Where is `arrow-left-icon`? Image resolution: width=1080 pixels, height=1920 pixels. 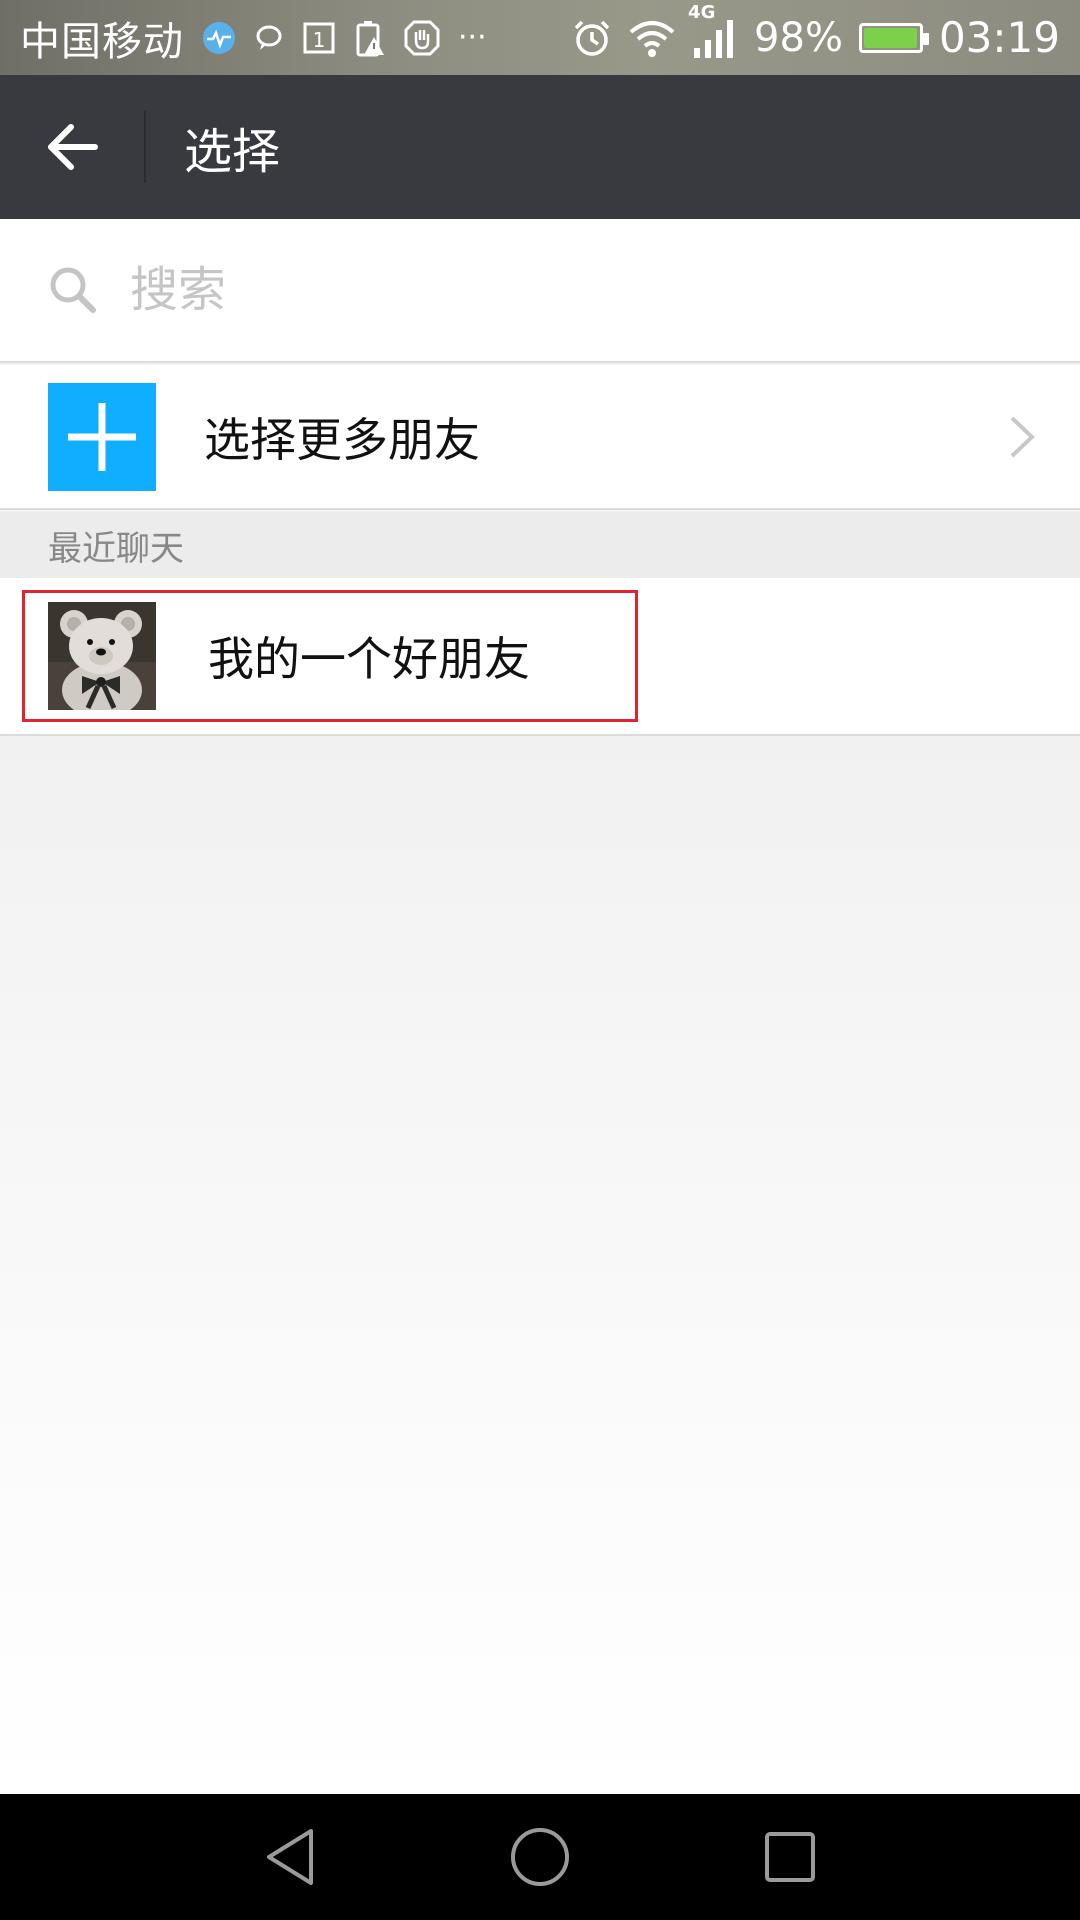
arrow-left-icon is located at coordinates (73, 147).